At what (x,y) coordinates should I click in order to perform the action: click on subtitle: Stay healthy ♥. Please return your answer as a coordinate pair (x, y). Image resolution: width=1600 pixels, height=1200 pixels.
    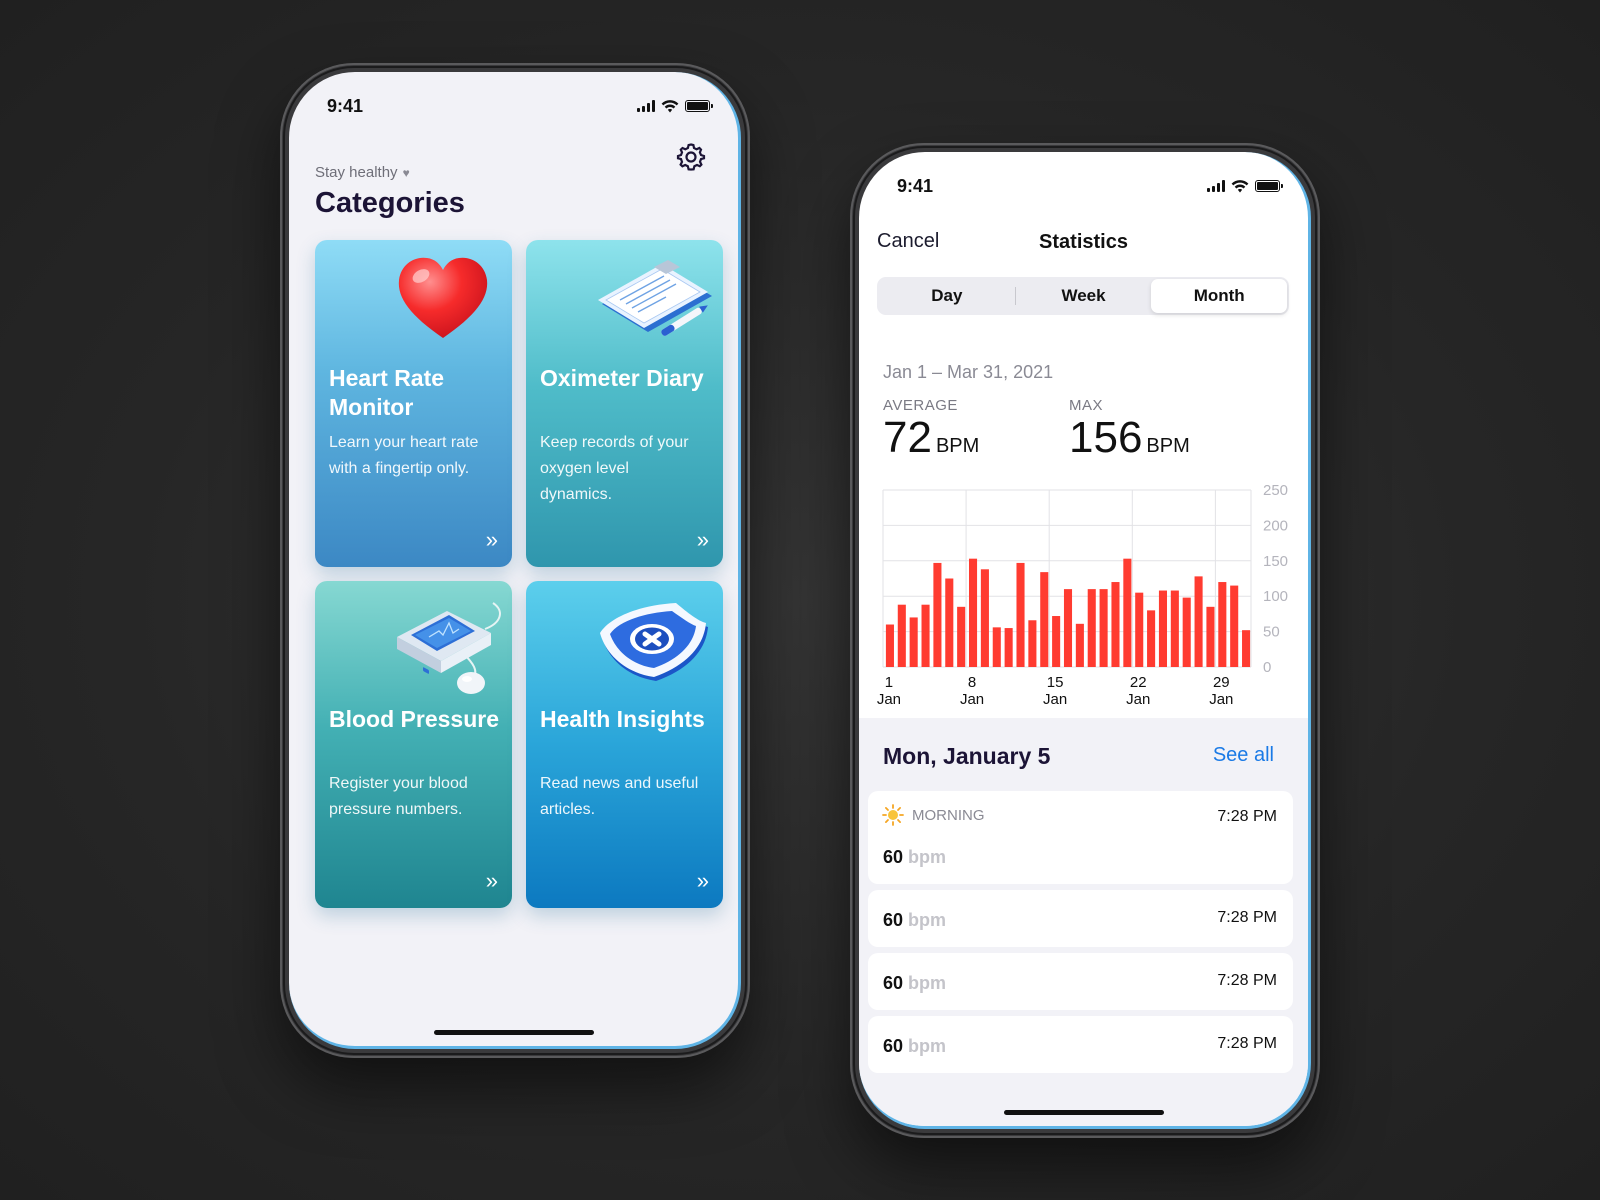
    Looking at the image, I should click on (362, 172).